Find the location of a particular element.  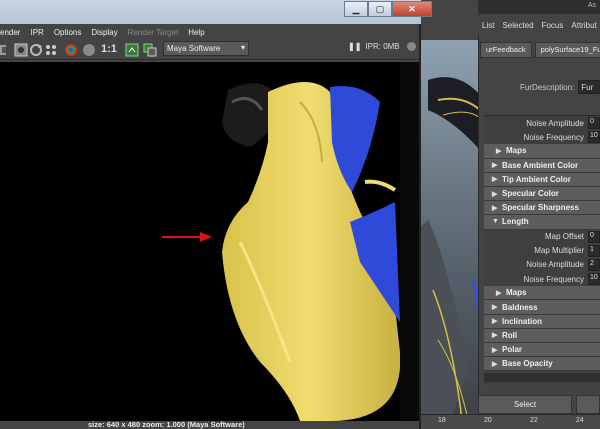

tab-fur-feedback: urFeedback is located at coordinates (506, 50).